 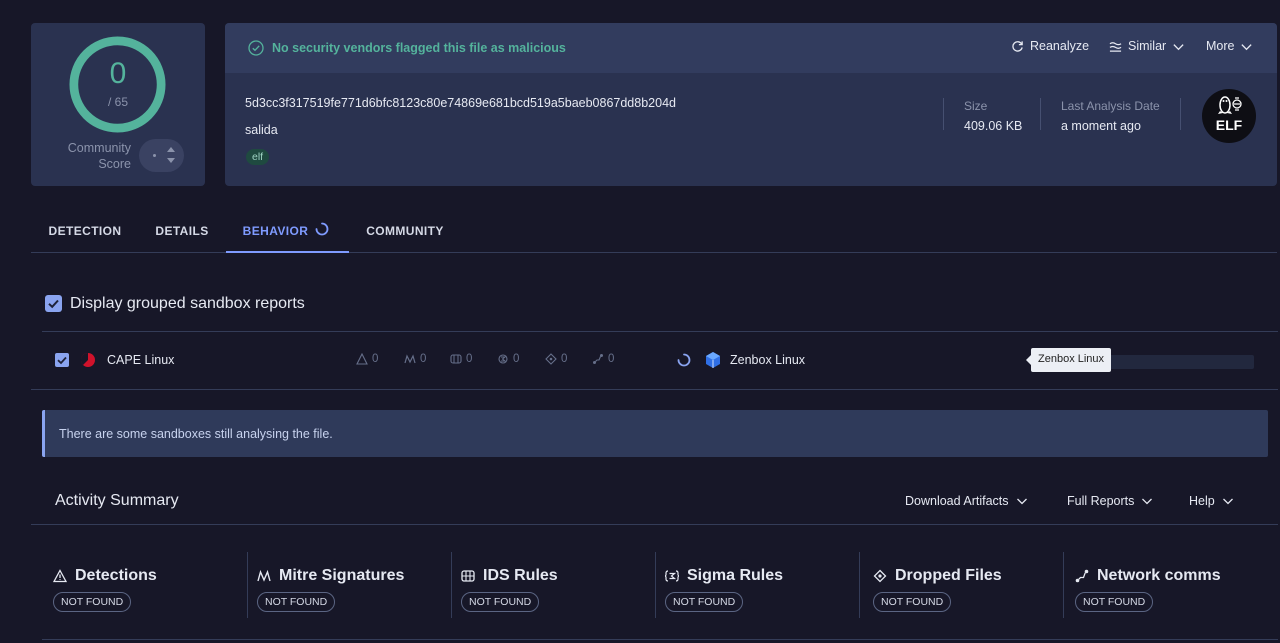 I want to click on report-tabs: DETECTION DETAILS BEHAVIOR COMMUNITY, so click(x=654, y=230).